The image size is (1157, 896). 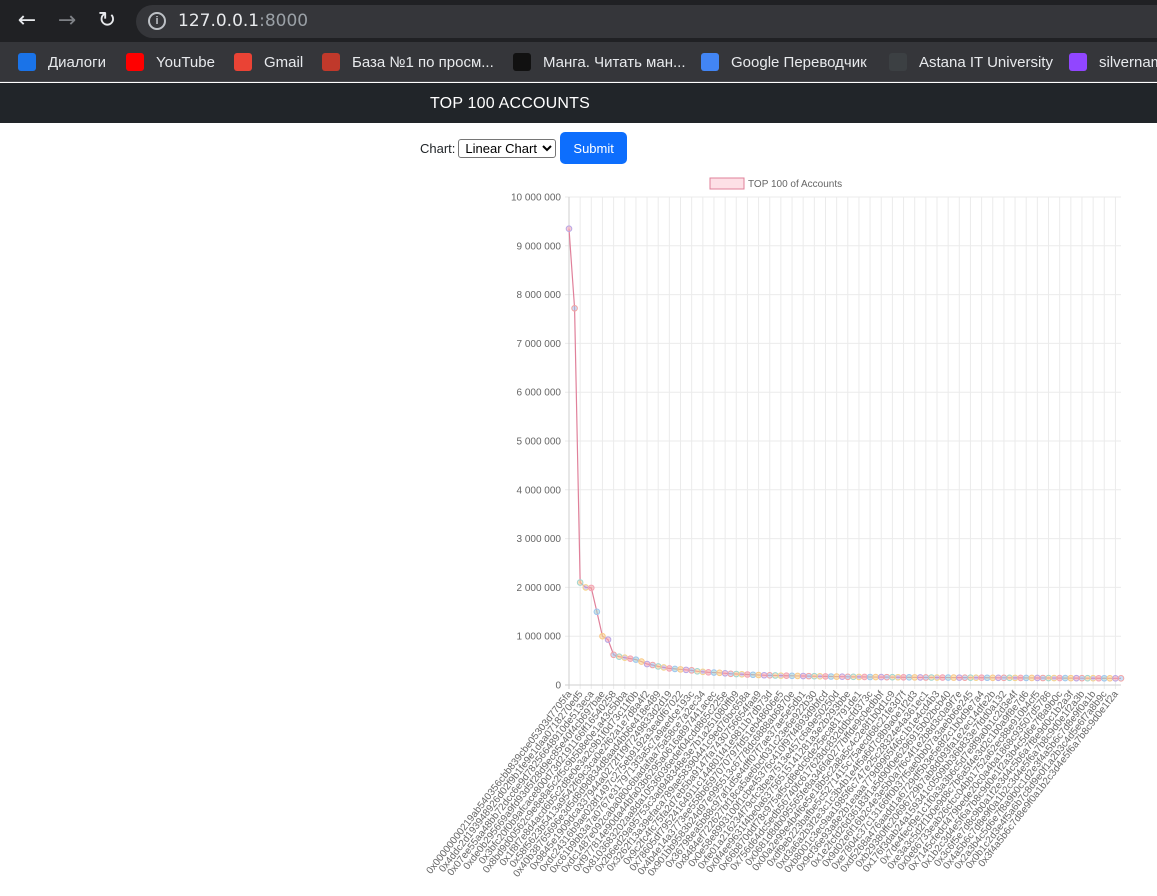 I want to click on bookmark-item: Astana IT University, so click(x=971, y=62).